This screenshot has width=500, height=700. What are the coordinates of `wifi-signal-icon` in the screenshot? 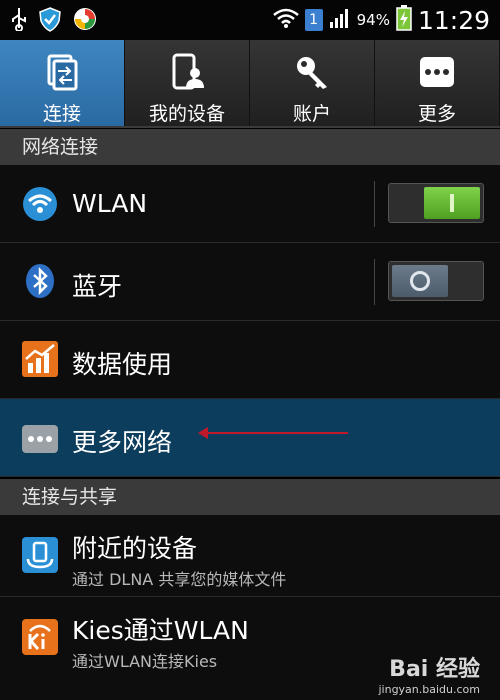 It's located at (285, 20).